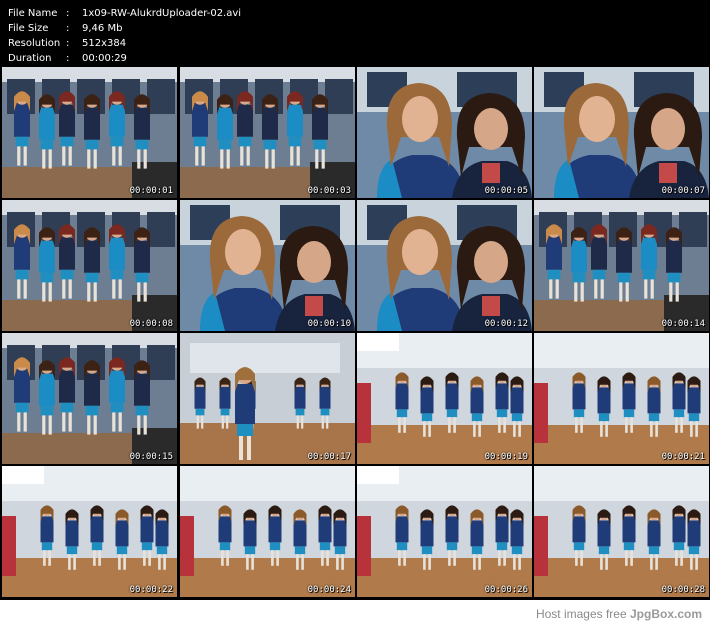  I want to click on thumbnail-timestamp: 00:00:28, so click(683, 590).